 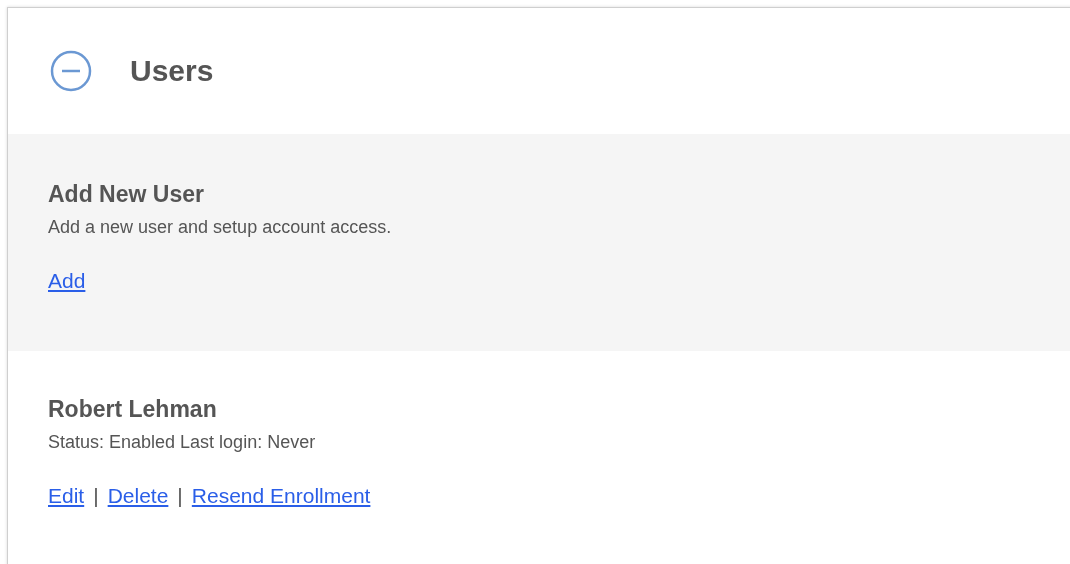 What do you see at coordinates (71, 71) in the screenshot?
I see `collapse-icon` at bounding box center [71, 71].